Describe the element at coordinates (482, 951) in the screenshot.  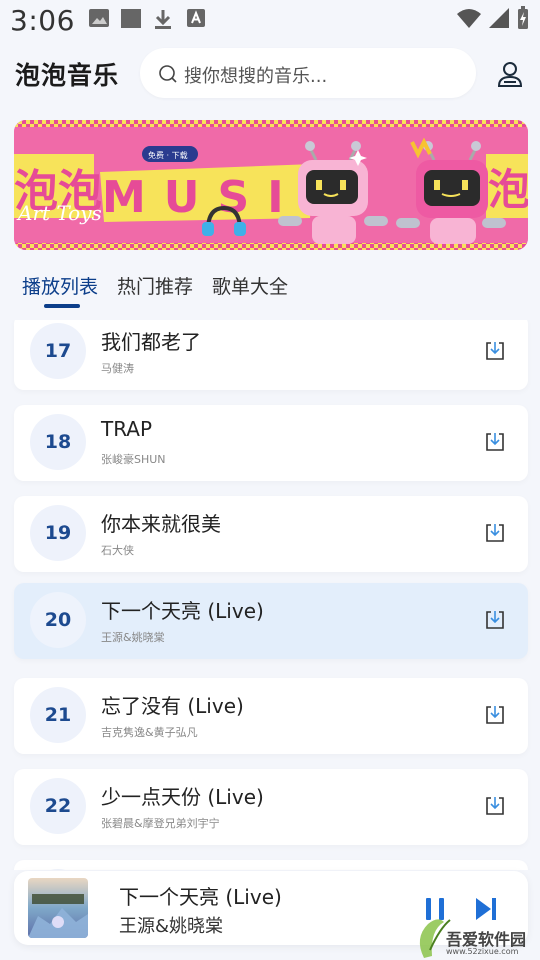
I see `watermark-url: www.52zixue.com` at that location.